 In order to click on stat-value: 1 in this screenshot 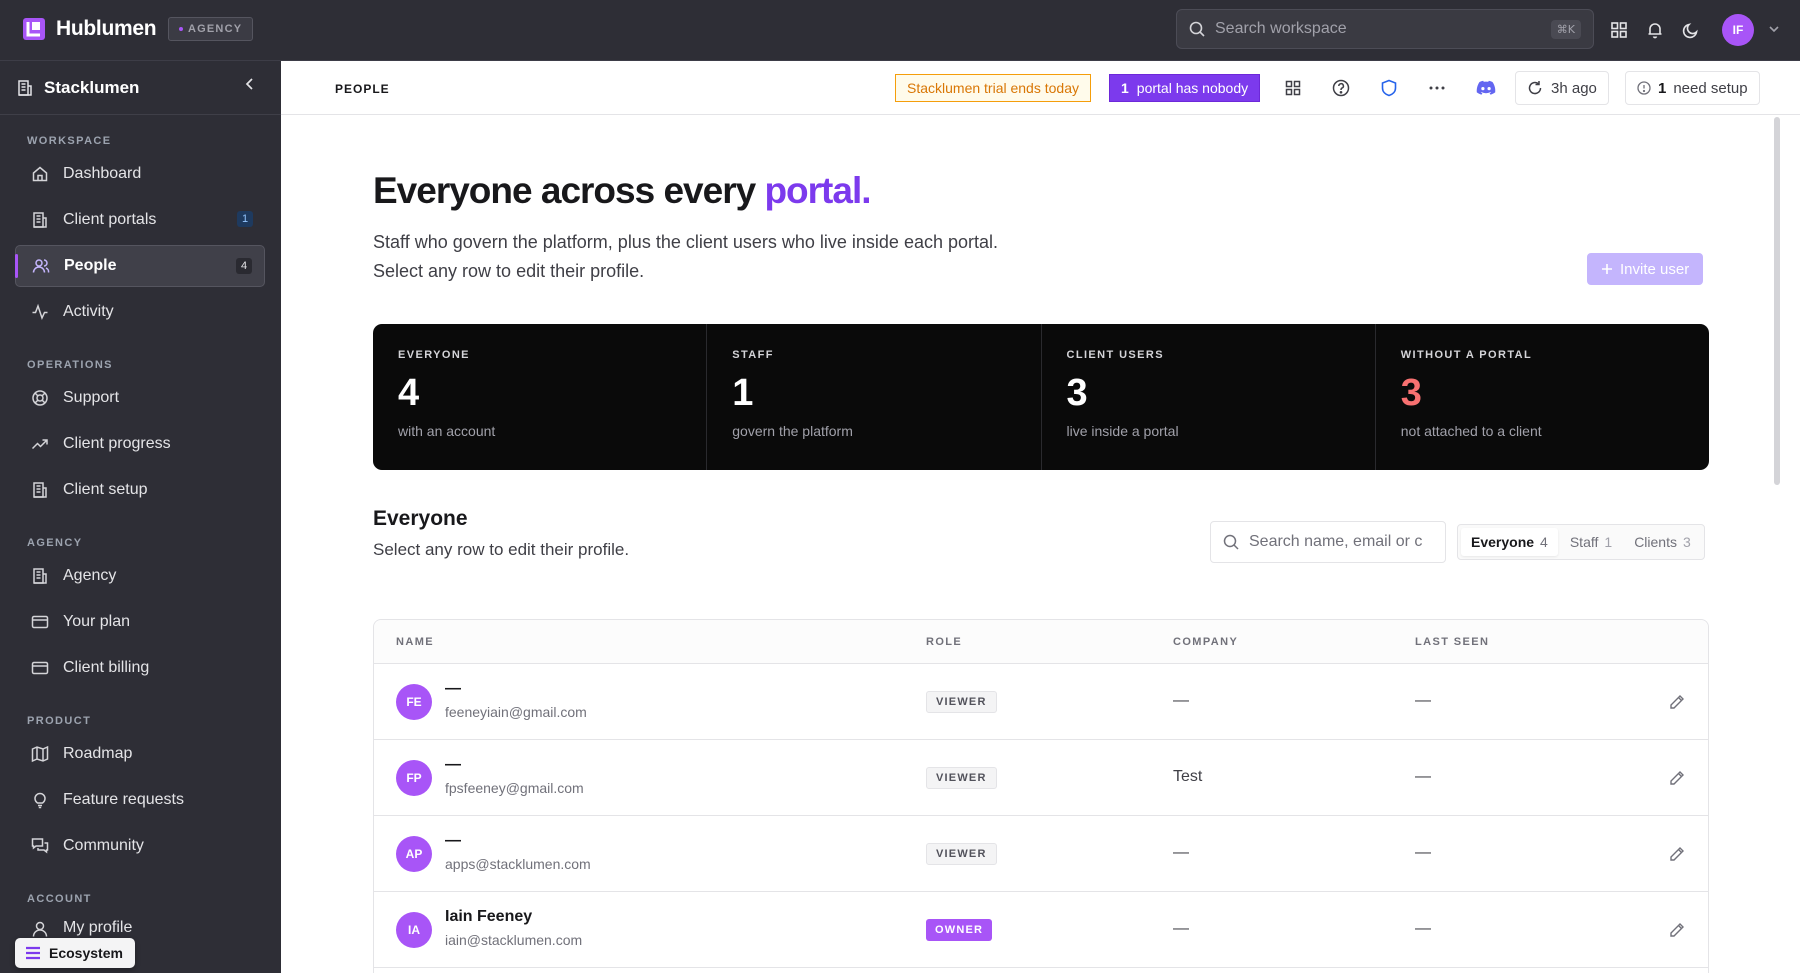, I will do `click(743, 393)`.